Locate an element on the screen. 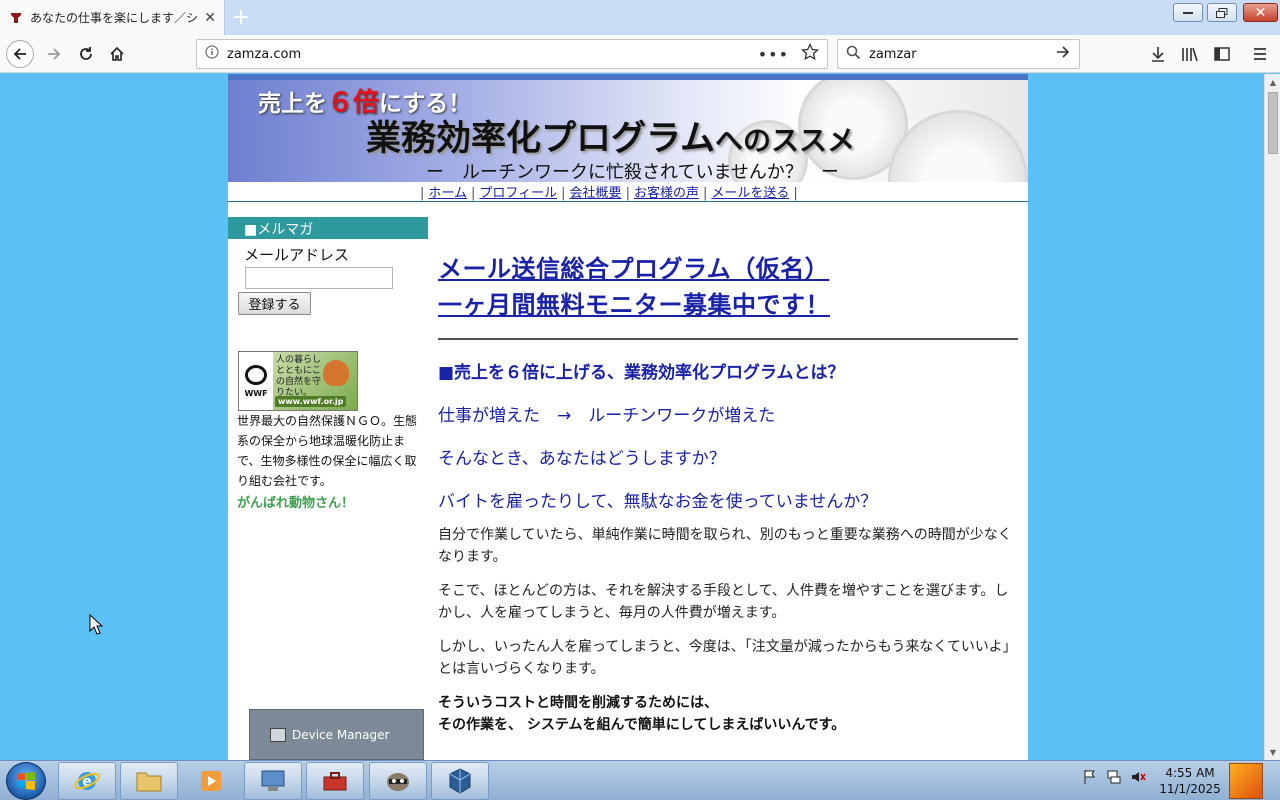 The width and height of the screenshot is (1280, 800). toolbox-icon is located at coordinates (335, 781).